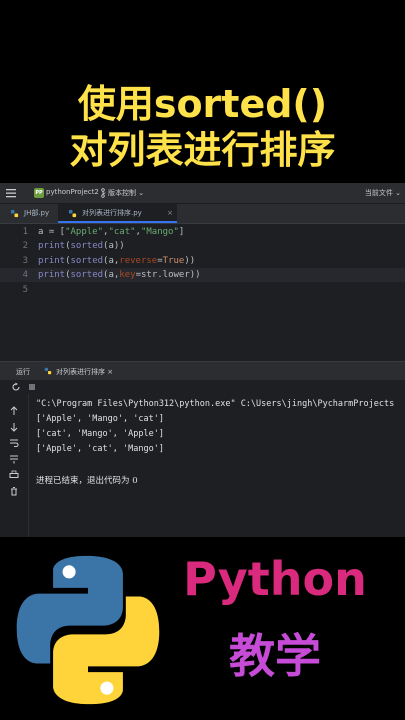 This screenshot has height=720, width=405. Describe the element at coordinates (112, 213) in the screenshot. I see `tab-label: 对列表进行排序.py` at that location.